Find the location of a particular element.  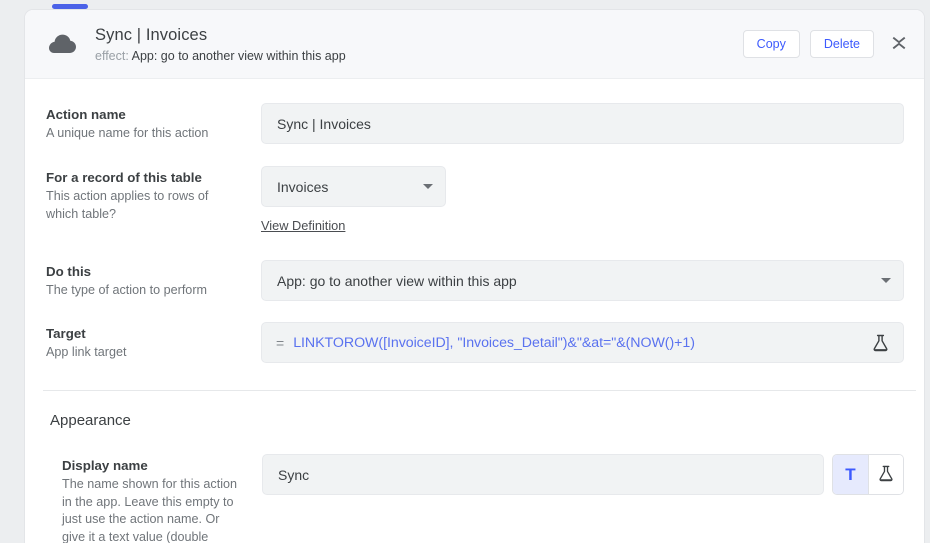

do-this-select: App: go to another view within this app is located at coordinates (582, 280).